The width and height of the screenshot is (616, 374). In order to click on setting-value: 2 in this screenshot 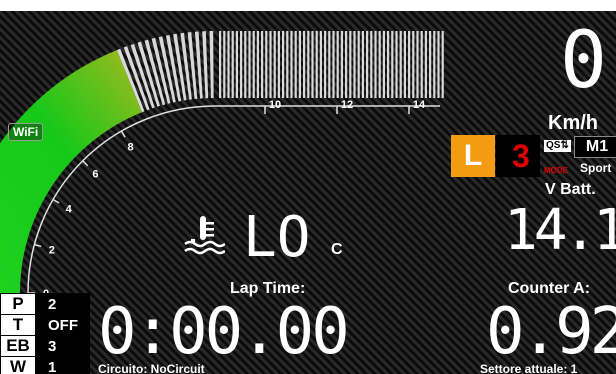, I will do `click(62, 304)`.